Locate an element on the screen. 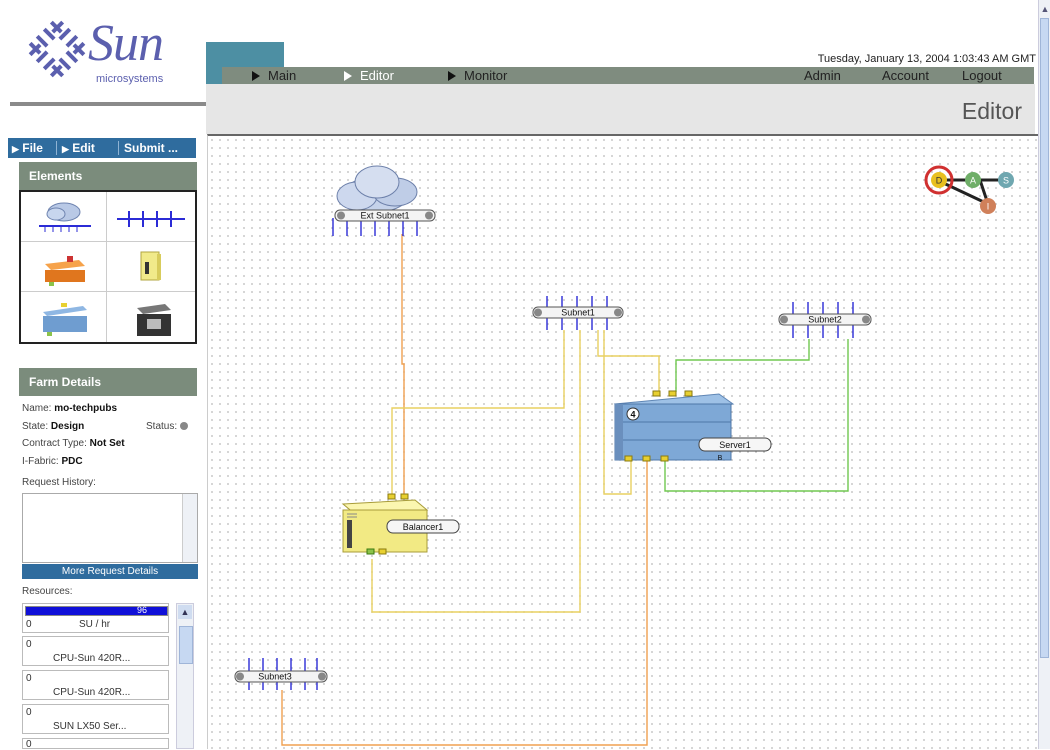 The width and height of the screenshot is (1050, 750). palette-storage is located at coordinates (151, 317).